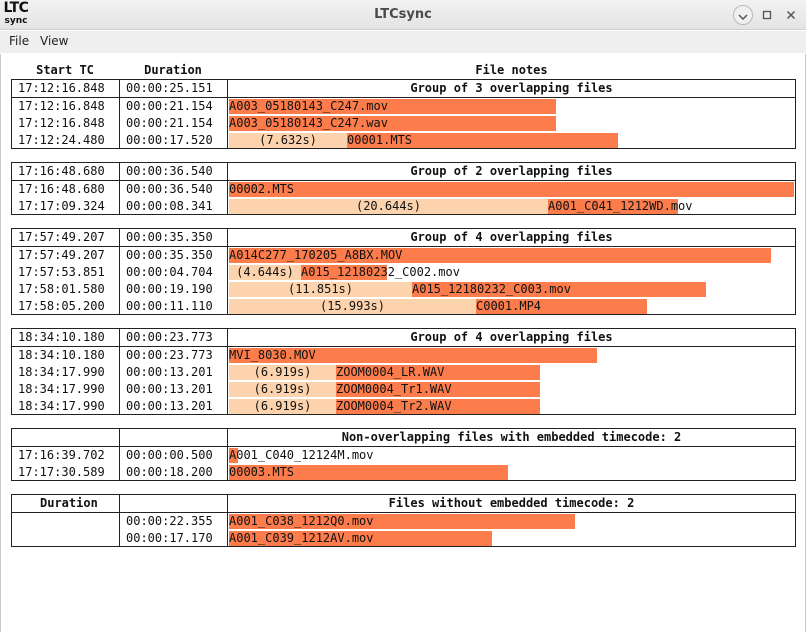  What do you see at coordinates (61, 289) in the screenshot?
I see `file-start-tc: 17:58:01.580` at bounding box center [61, 289].